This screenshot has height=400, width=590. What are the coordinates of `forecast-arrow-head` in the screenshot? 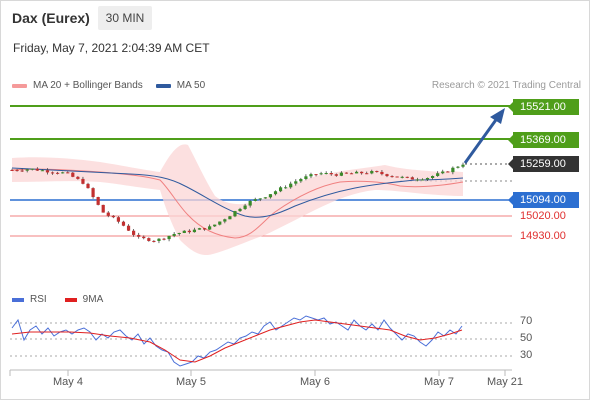 It's located at (497, 116).